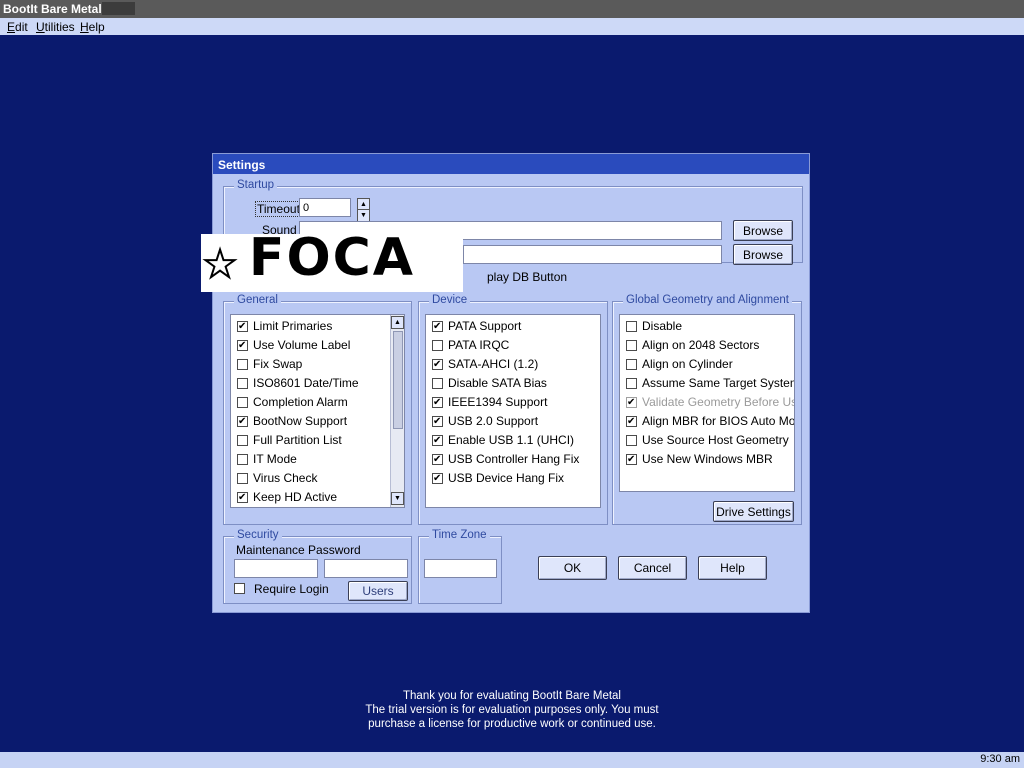 Image resolution: width=1024 pixels, height=768 pixels. Describe the element at coordinates (707, 459) in the screenshot. I see `geometry-option-label: Use New Windows MBR` at that location.